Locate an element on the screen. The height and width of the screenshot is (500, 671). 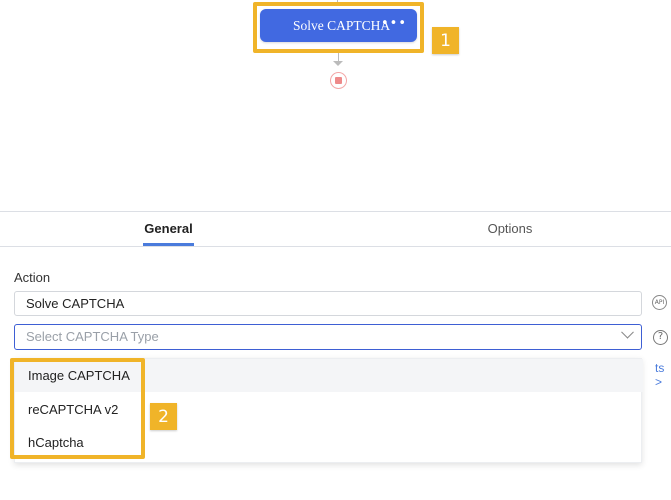
tab-options: Options is located at coordinates (510, 229).